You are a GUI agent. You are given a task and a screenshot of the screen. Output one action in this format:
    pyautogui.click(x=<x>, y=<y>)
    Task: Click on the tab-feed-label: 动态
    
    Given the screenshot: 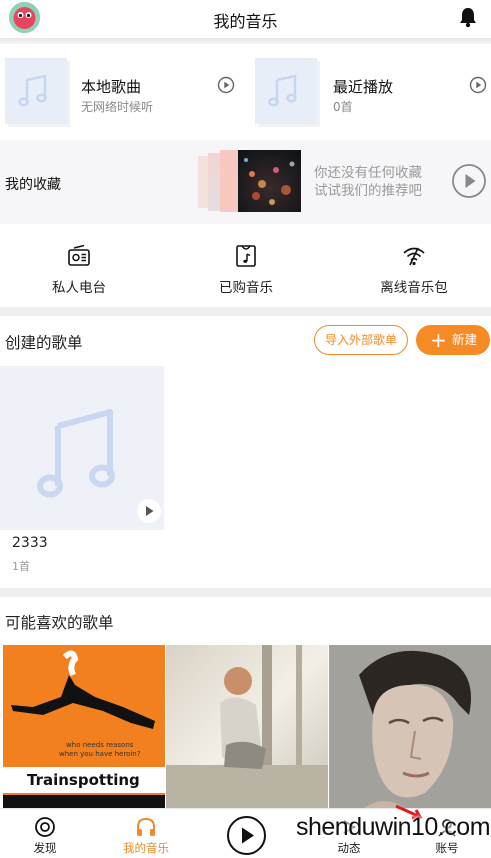 What is the action you would take?
    pyautogui.click(x=349, y=848)
    